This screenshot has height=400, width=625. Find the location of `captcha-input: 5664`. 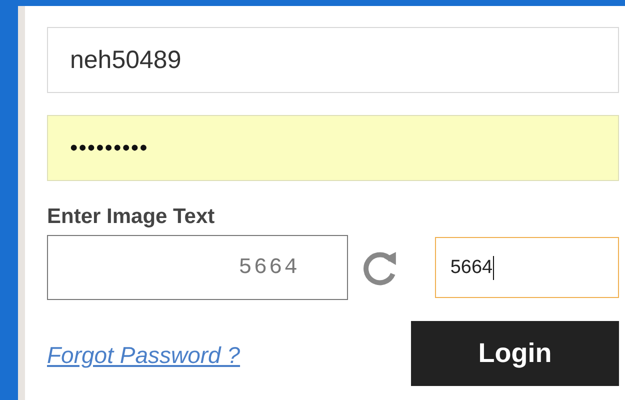

captcha-input: 5664 is located at coordinates (527, 267).